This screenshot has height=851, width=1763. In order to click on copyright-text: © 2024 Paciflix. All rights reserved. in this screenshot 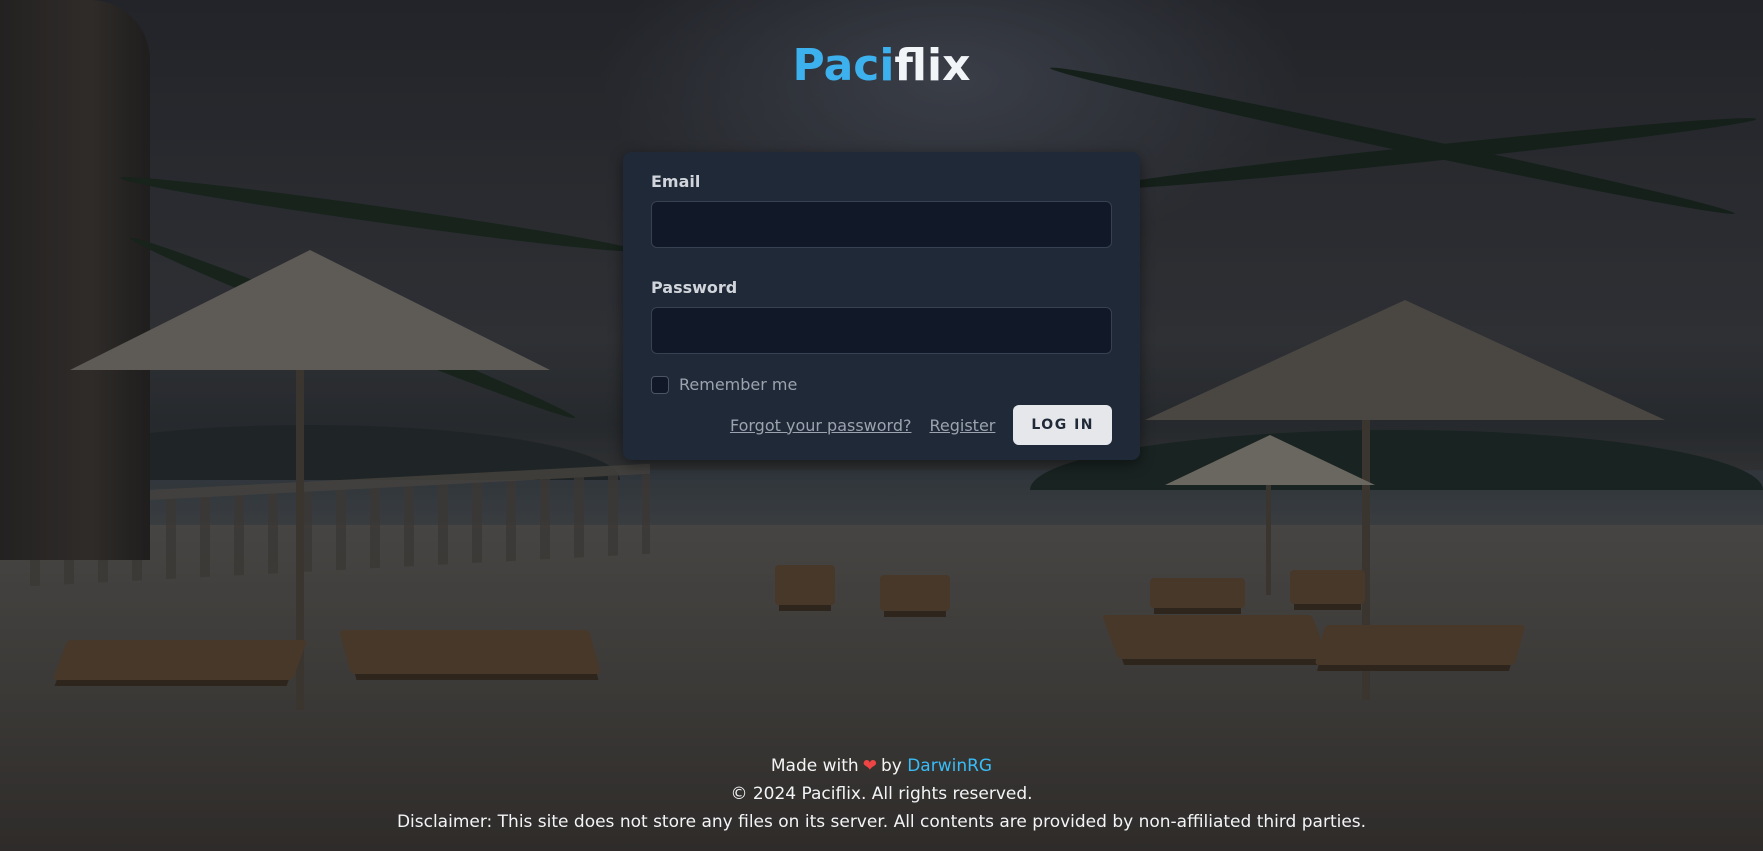, I will do `click(881, 794)`.